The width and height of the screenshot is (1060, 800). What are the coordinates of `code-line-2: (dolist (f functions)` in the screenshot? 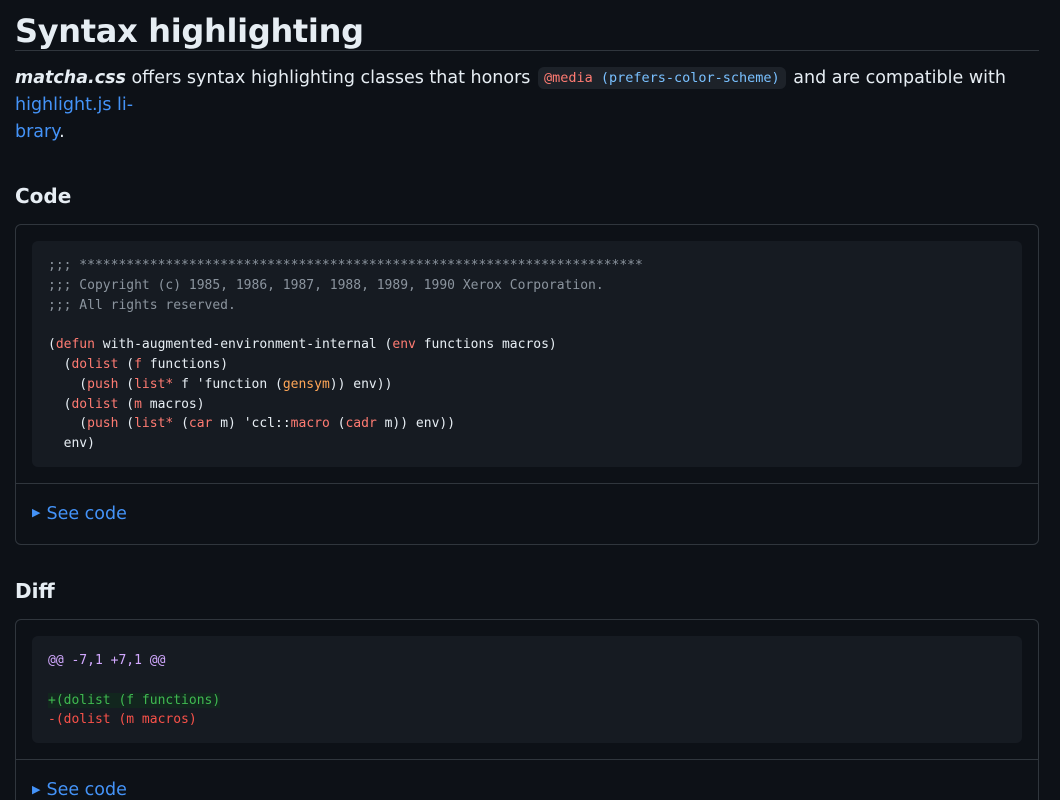 It's located at (138, 364).